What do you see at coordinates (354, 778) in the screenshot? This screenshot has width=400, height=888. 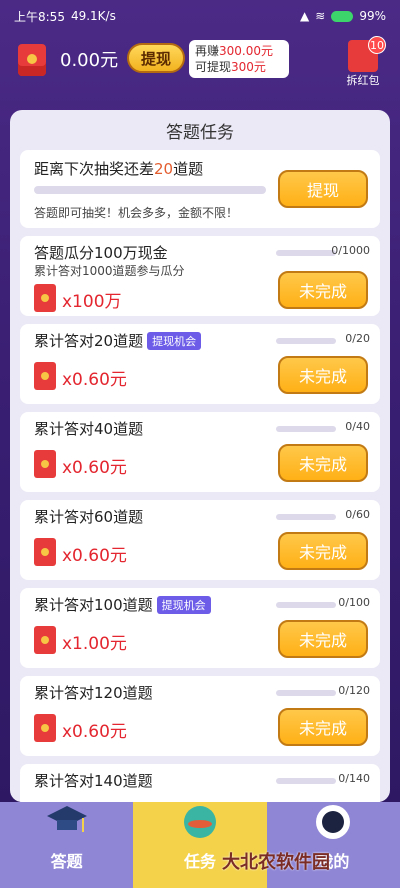 I see `task-count: 0/140` at bounding box center [354, 778].